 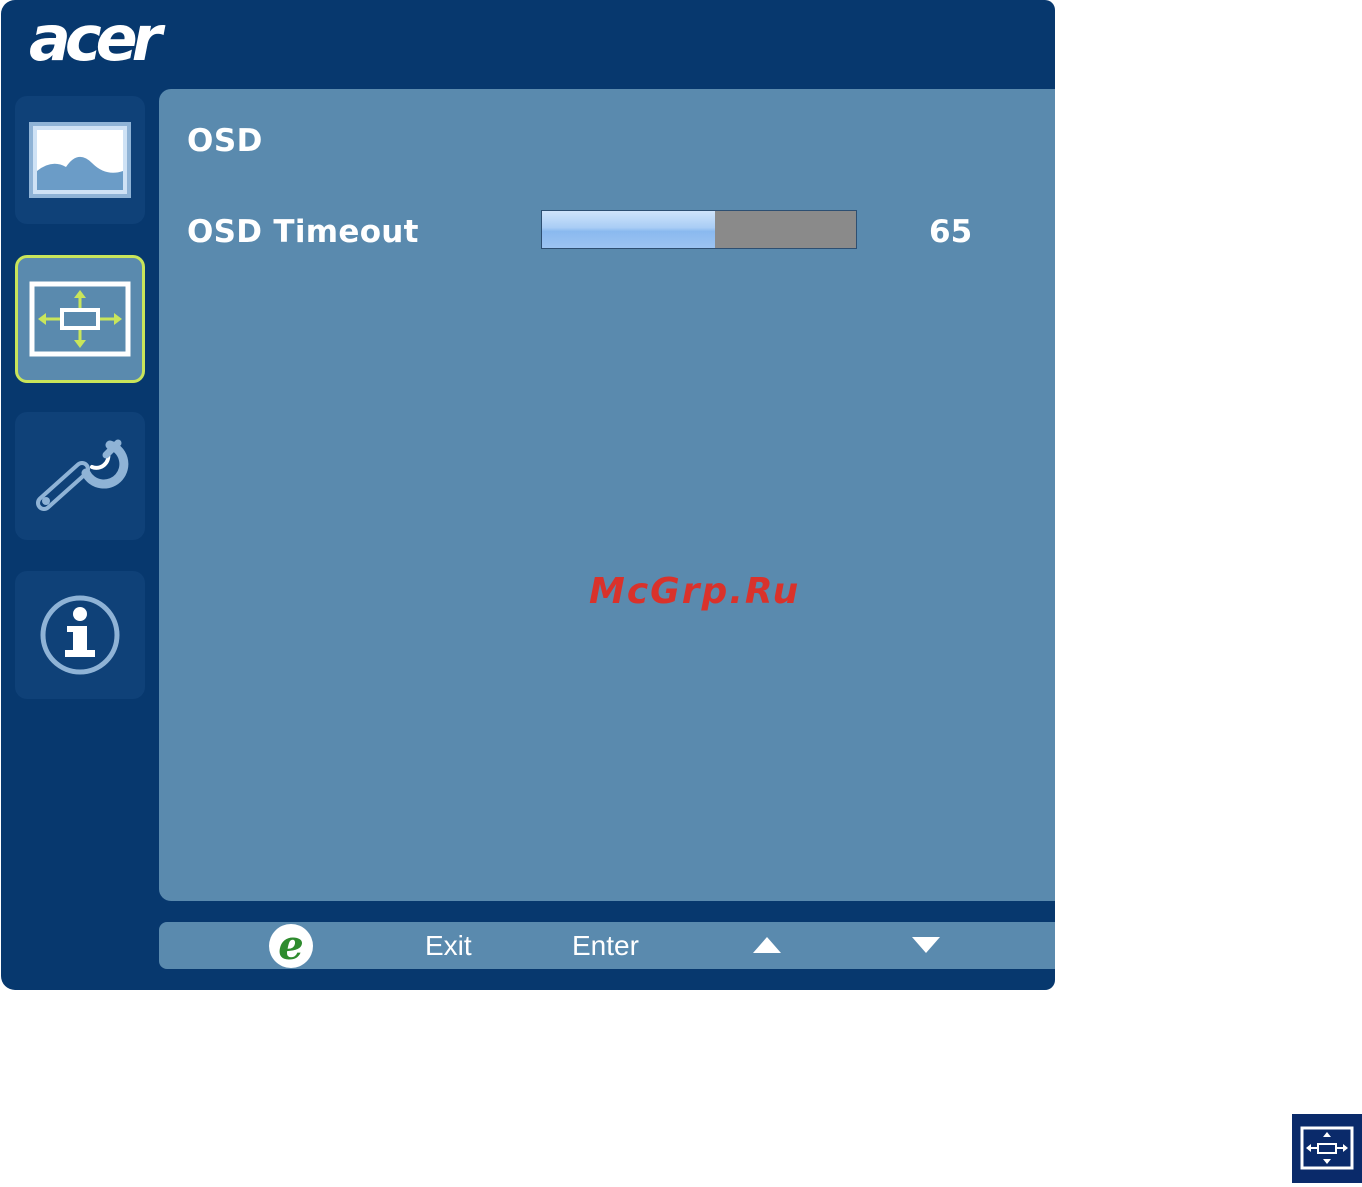 I want to click on acer-logo: acer, so click(x=100, y=40).